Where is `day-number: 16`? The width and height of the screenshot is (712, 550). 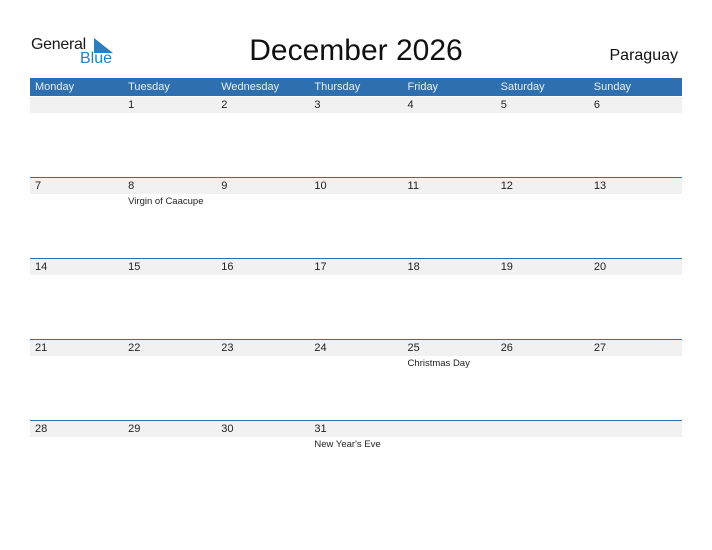 day-number: 16 is located at coordinates (227, 267).